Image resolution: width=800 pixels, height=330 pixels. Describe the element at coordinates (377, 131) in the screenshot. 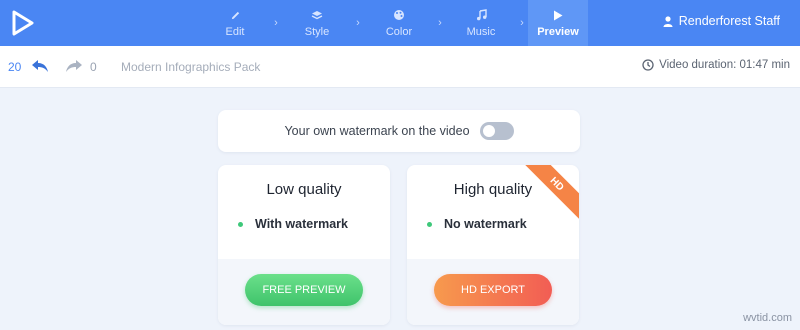

I see `watermark-label: Your own watermark on the video` at that location.